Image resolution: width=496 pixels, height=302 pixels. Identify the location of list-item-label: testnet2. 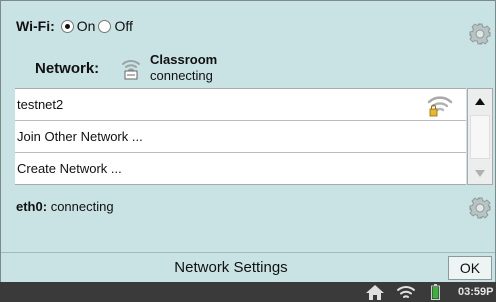
(40, 104).